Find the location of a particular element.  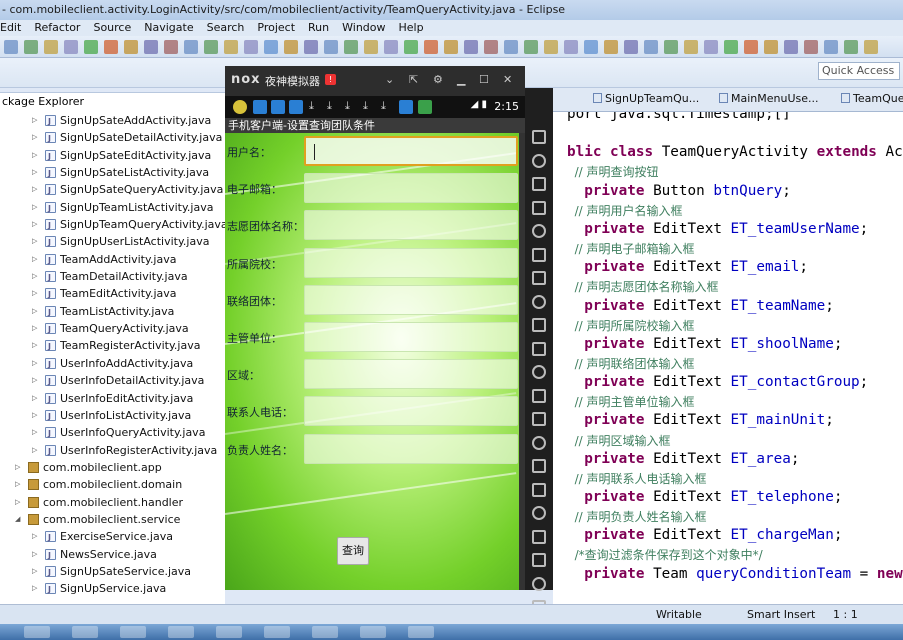

menu-item-help: Help is located at coordinates (411, 28).